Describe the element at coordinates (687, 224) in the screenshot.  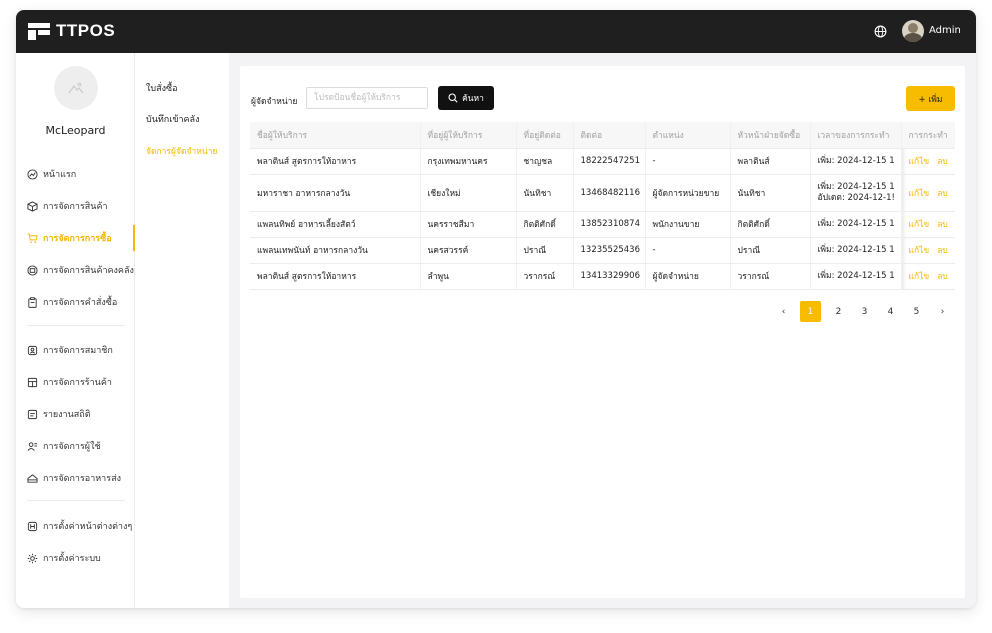
I see `contact-position: พนักงานขาย` at that location.